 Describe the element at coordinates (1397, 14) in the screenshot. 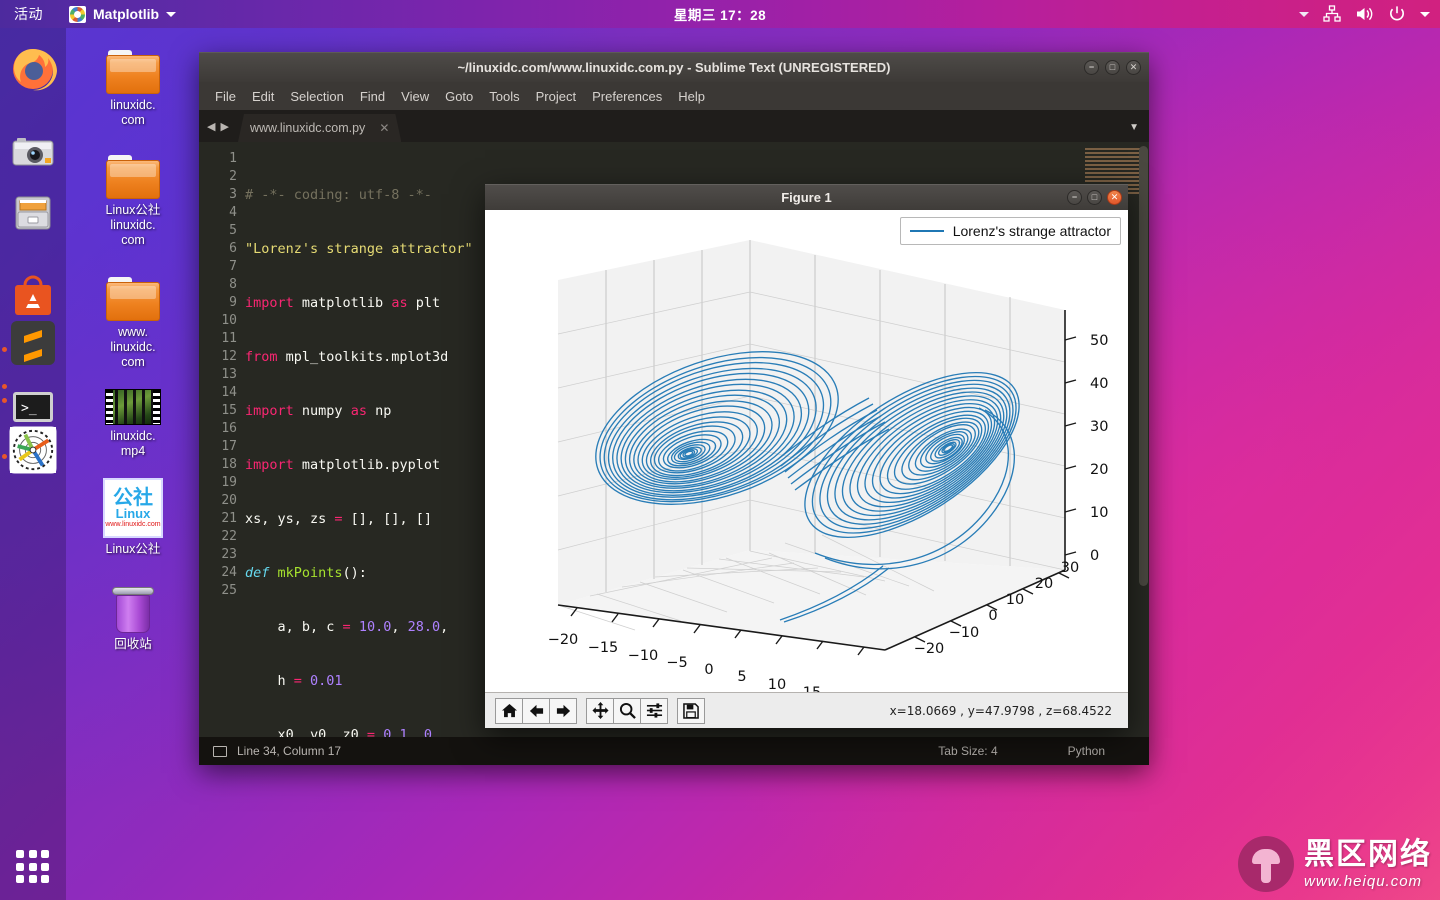

I see `power-icon` at that location.